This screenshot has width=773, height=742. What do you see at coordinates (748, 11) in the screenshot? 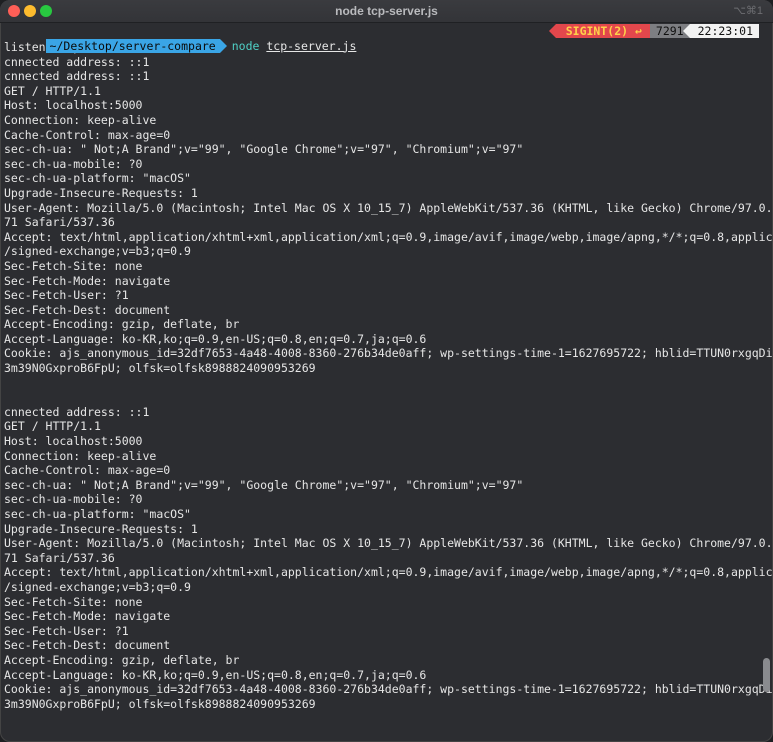
I see `window-shortcut-label: ⌥⌘1` at bounding box center [748, 11].